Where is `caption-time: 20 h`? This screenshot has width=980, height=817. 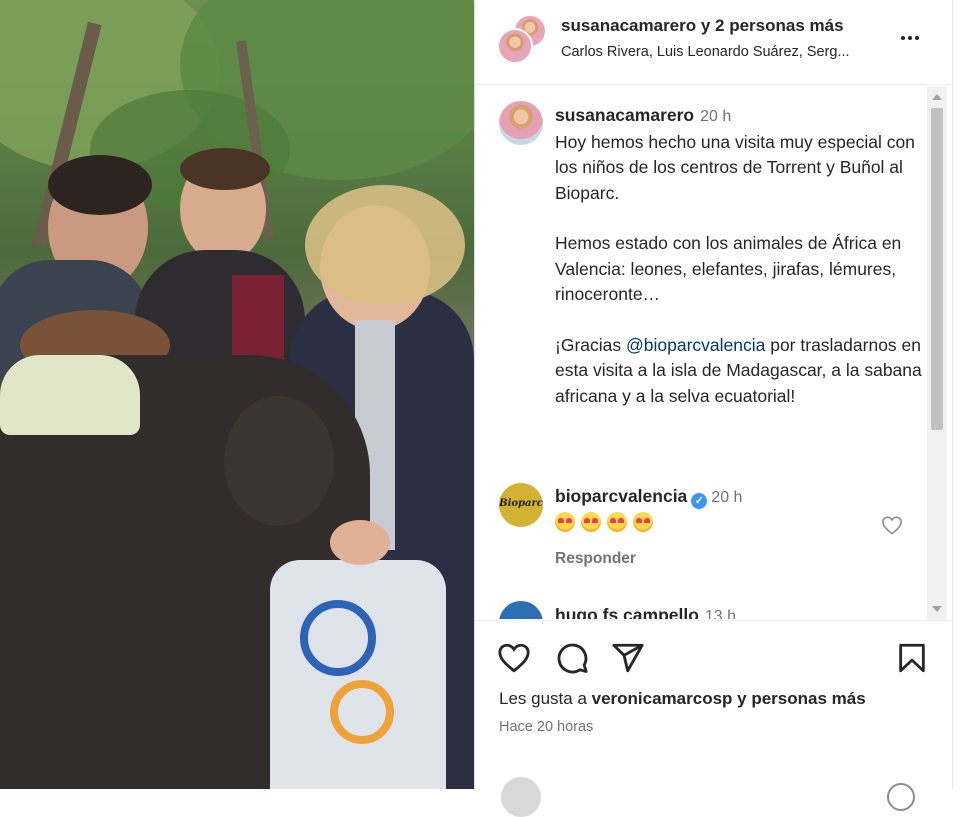 caption-time: 20 h is located at coordinates (715, 116).